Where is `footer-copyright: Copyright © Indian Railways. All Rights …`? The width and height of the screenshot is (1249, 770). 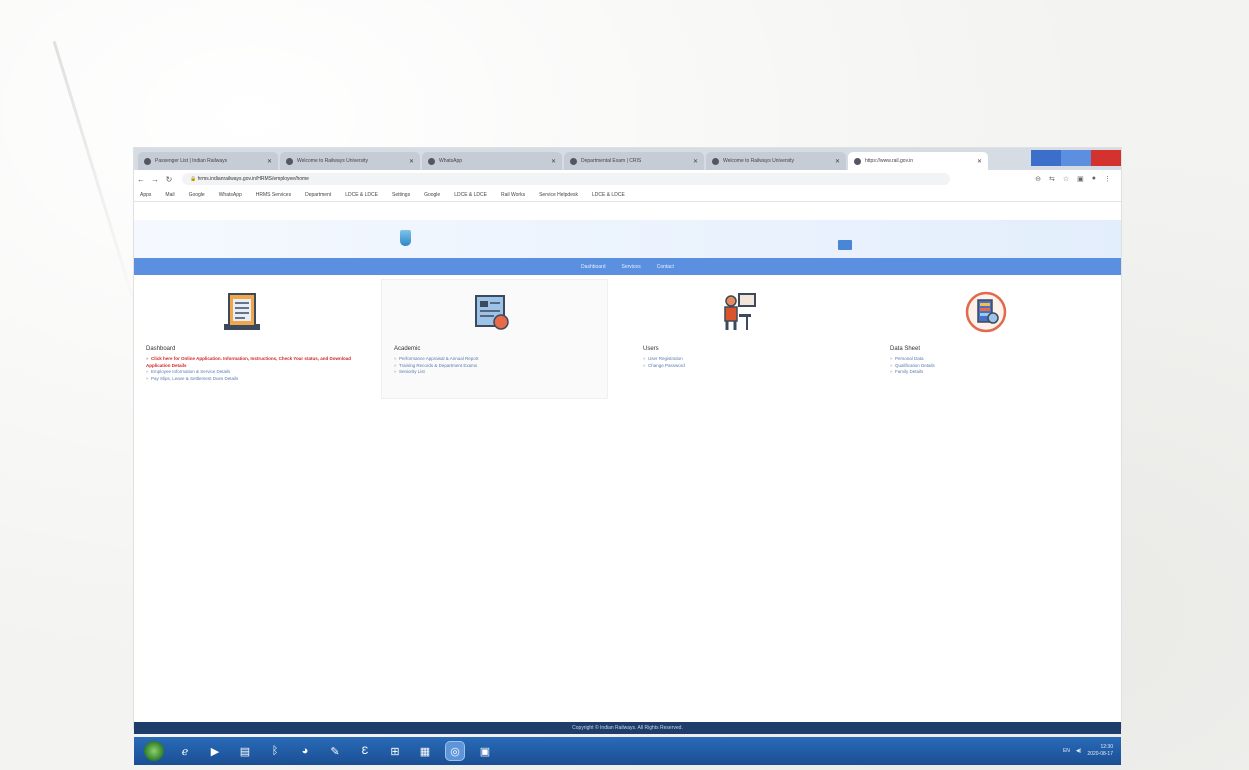
footer-copyright: Copyright © Indian Railways. All Rights … is located at coordinates (627, 728).